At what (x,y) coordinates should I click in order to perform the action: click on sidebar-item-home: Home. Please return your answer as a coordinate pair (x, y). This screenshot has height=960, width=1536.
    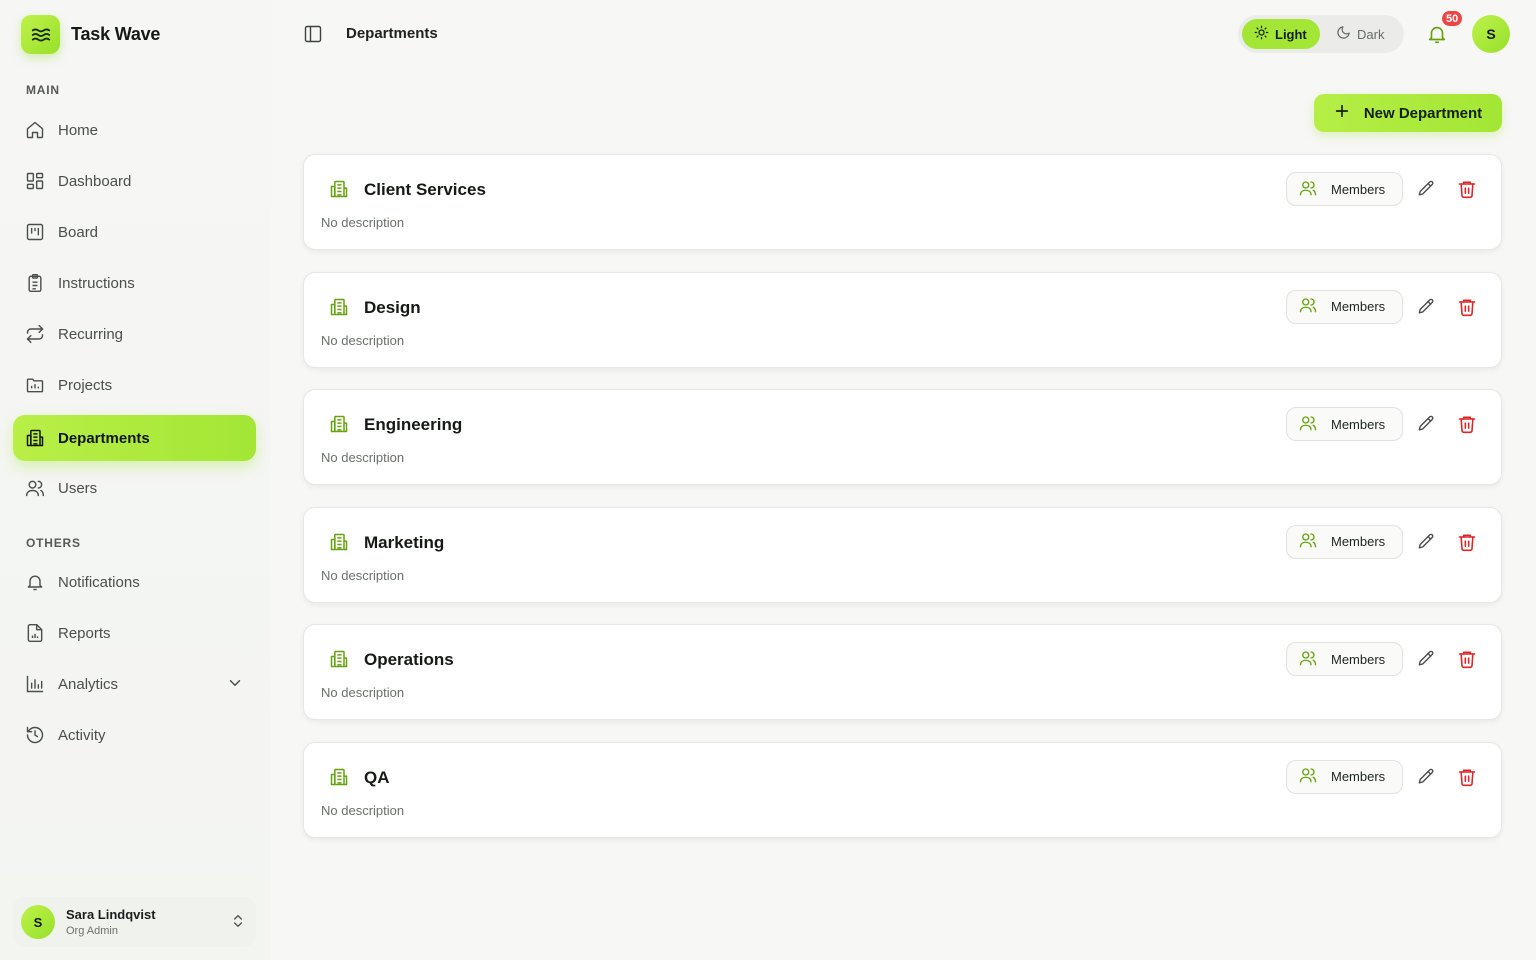
    Looking at the image, I should click on (134, 130).